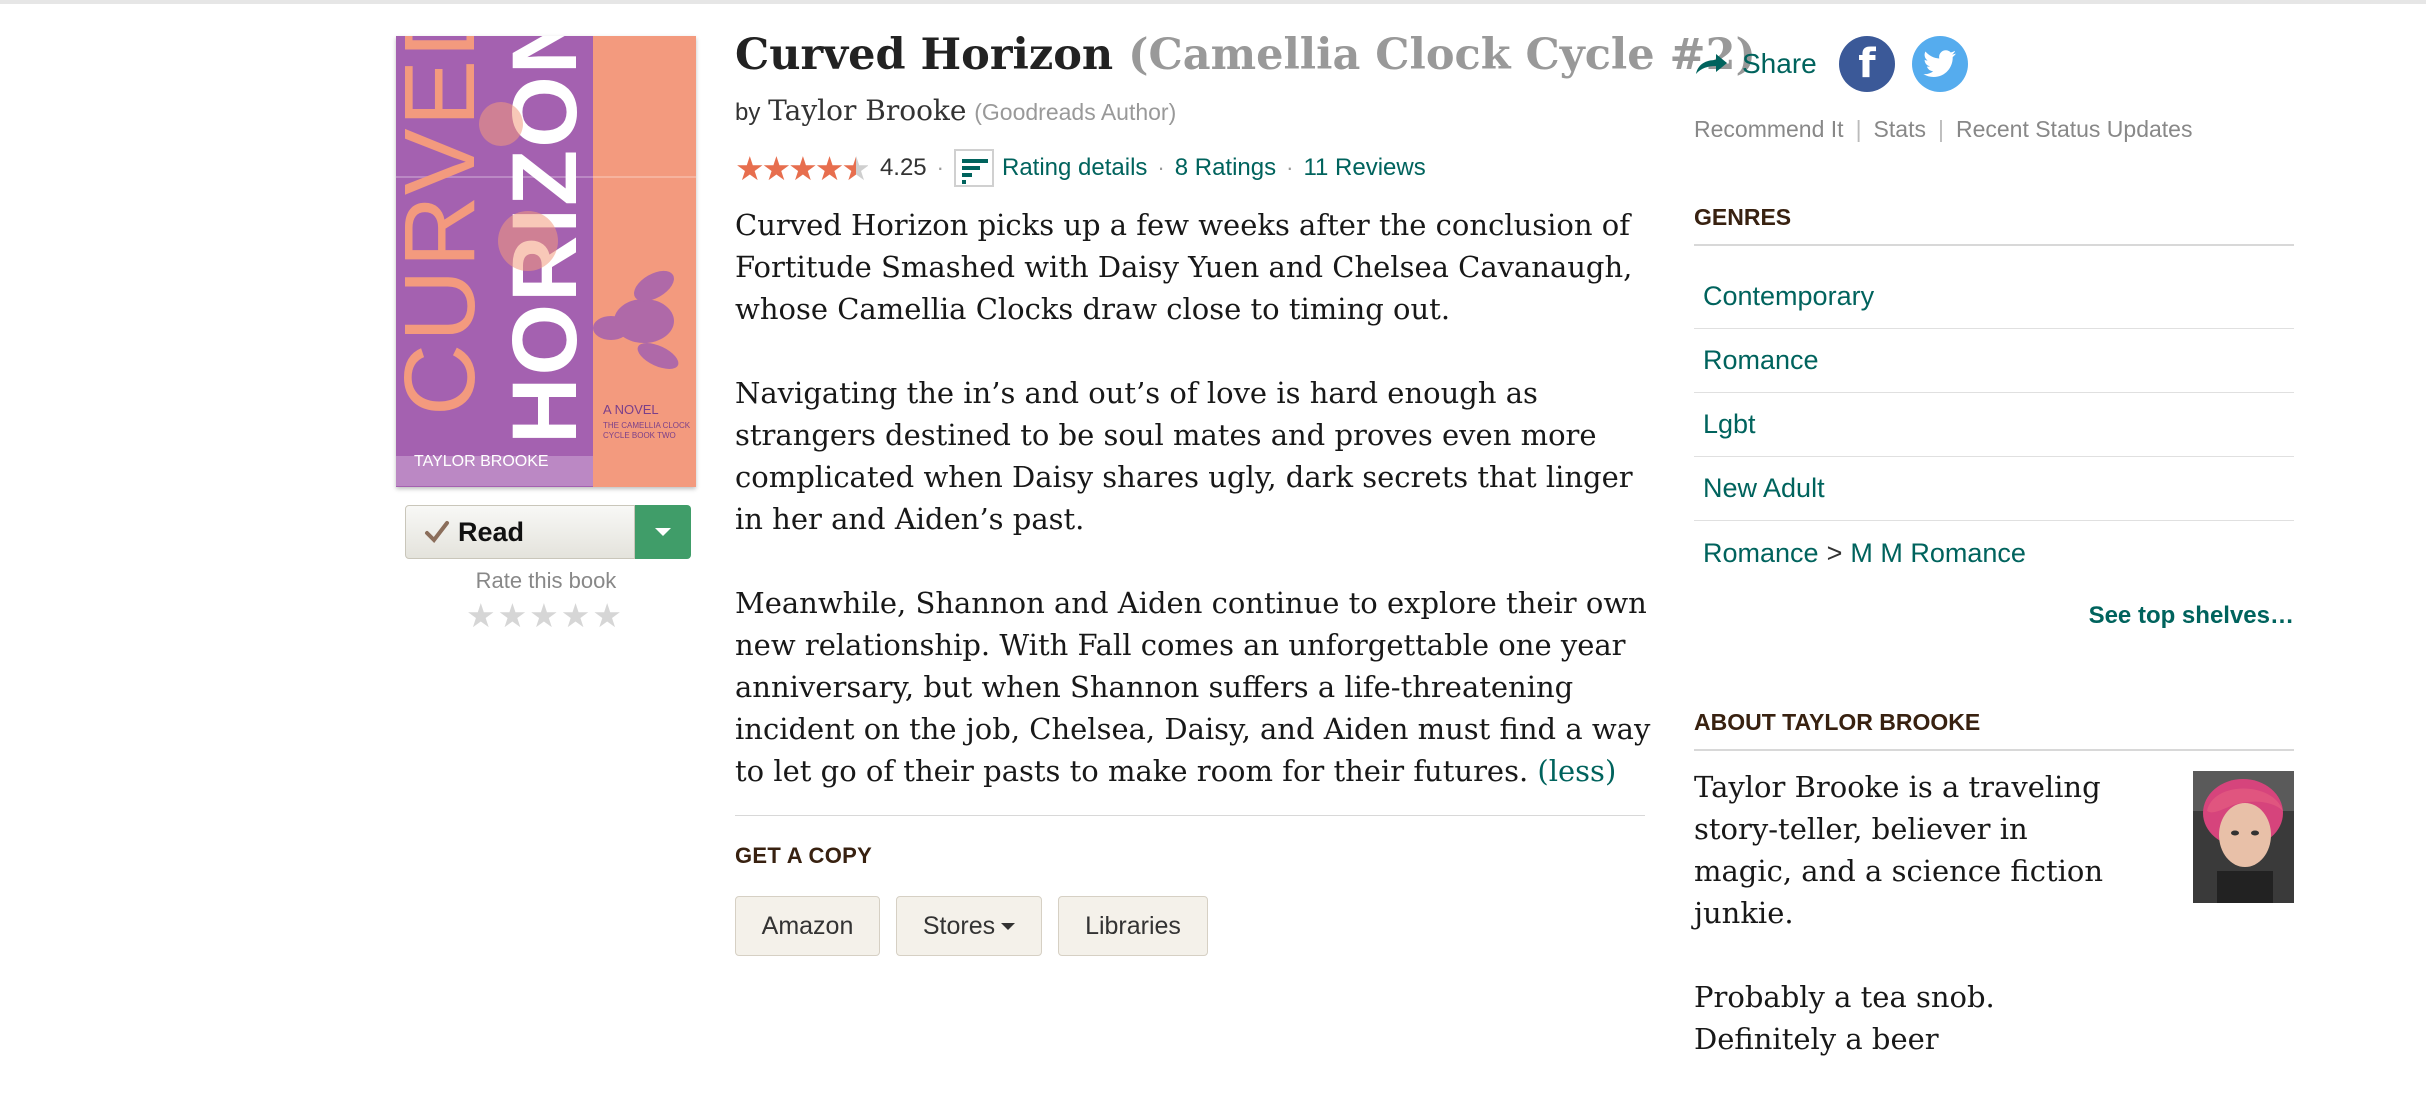  Describe the element at coordinates (2074, 129) in the screenshot. I see `status-updates-link: Recent Status Updates` at that location.